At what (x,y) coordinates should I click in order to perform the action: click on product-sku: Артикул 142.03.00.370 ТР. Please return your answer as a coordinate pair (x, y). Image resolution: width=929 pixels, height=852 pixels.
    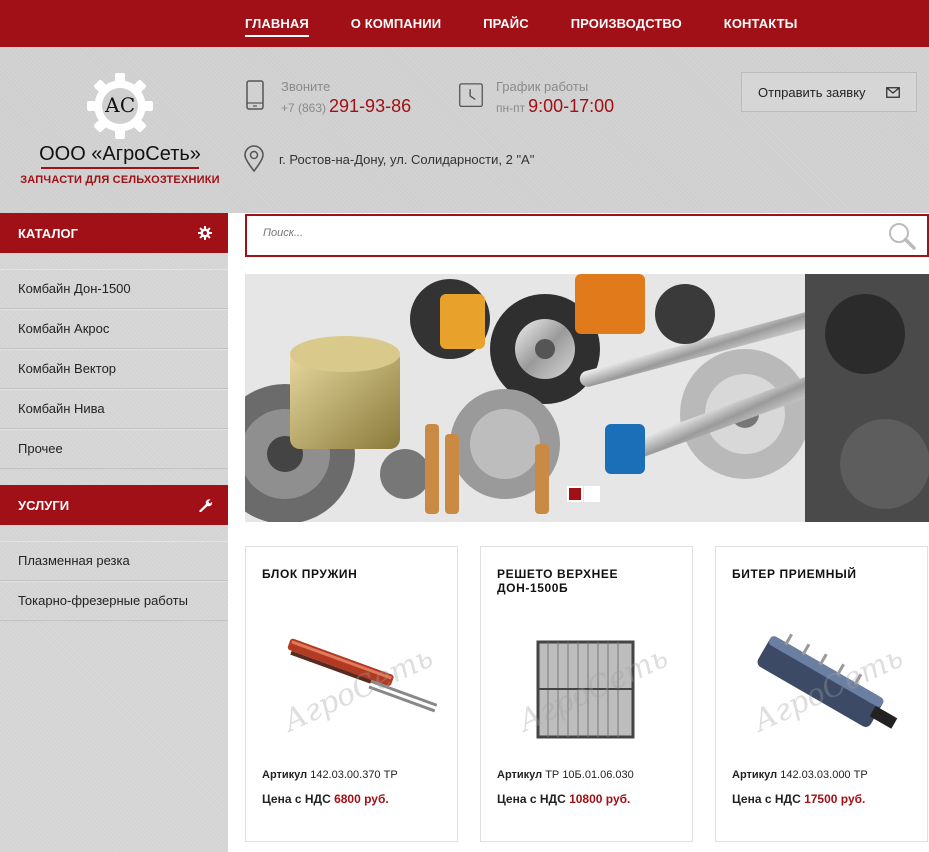
    Looking at the image, I should click on (330, 775).